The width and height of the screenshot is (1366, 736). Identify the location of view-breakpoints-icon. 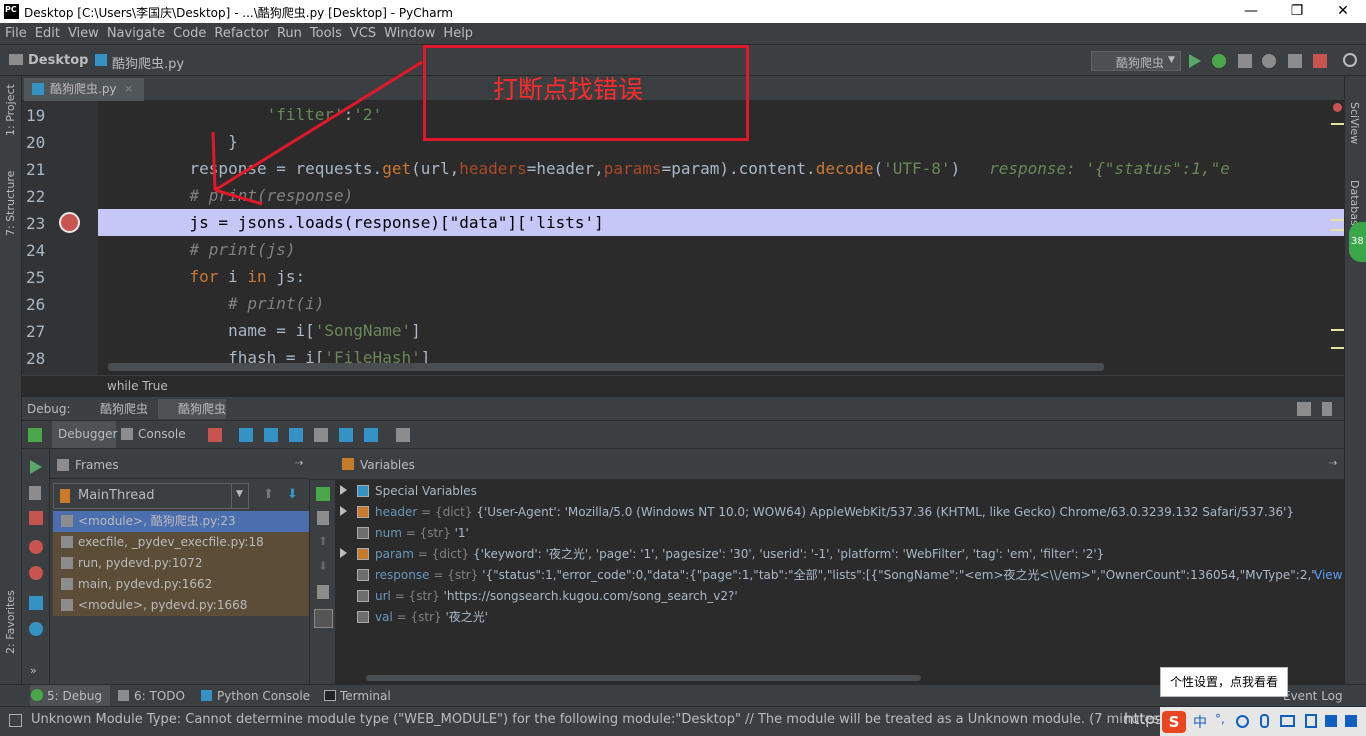
(36, 547).